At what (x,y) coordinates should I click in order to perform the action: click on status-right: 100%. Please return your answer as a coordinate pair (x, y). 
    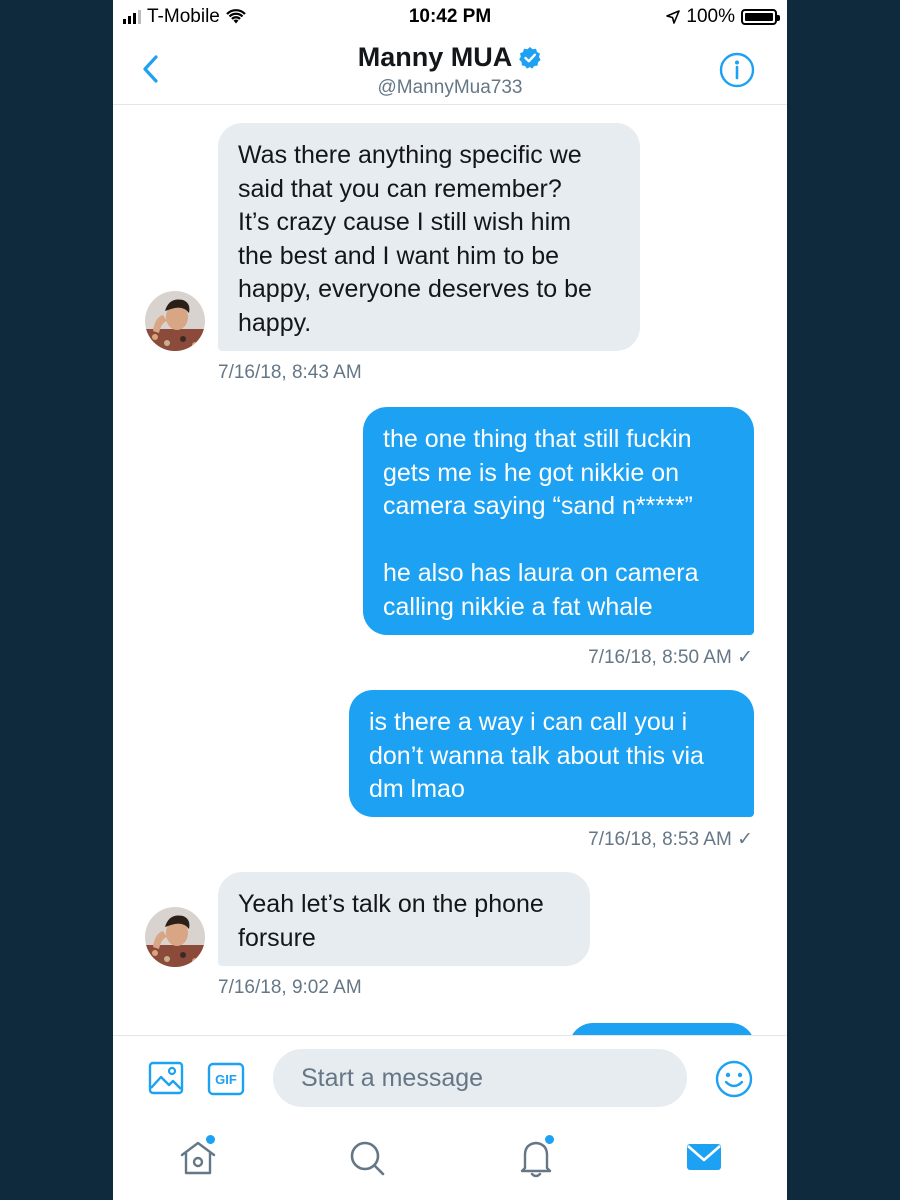
    Looking at the image, I should click on (723, 17).